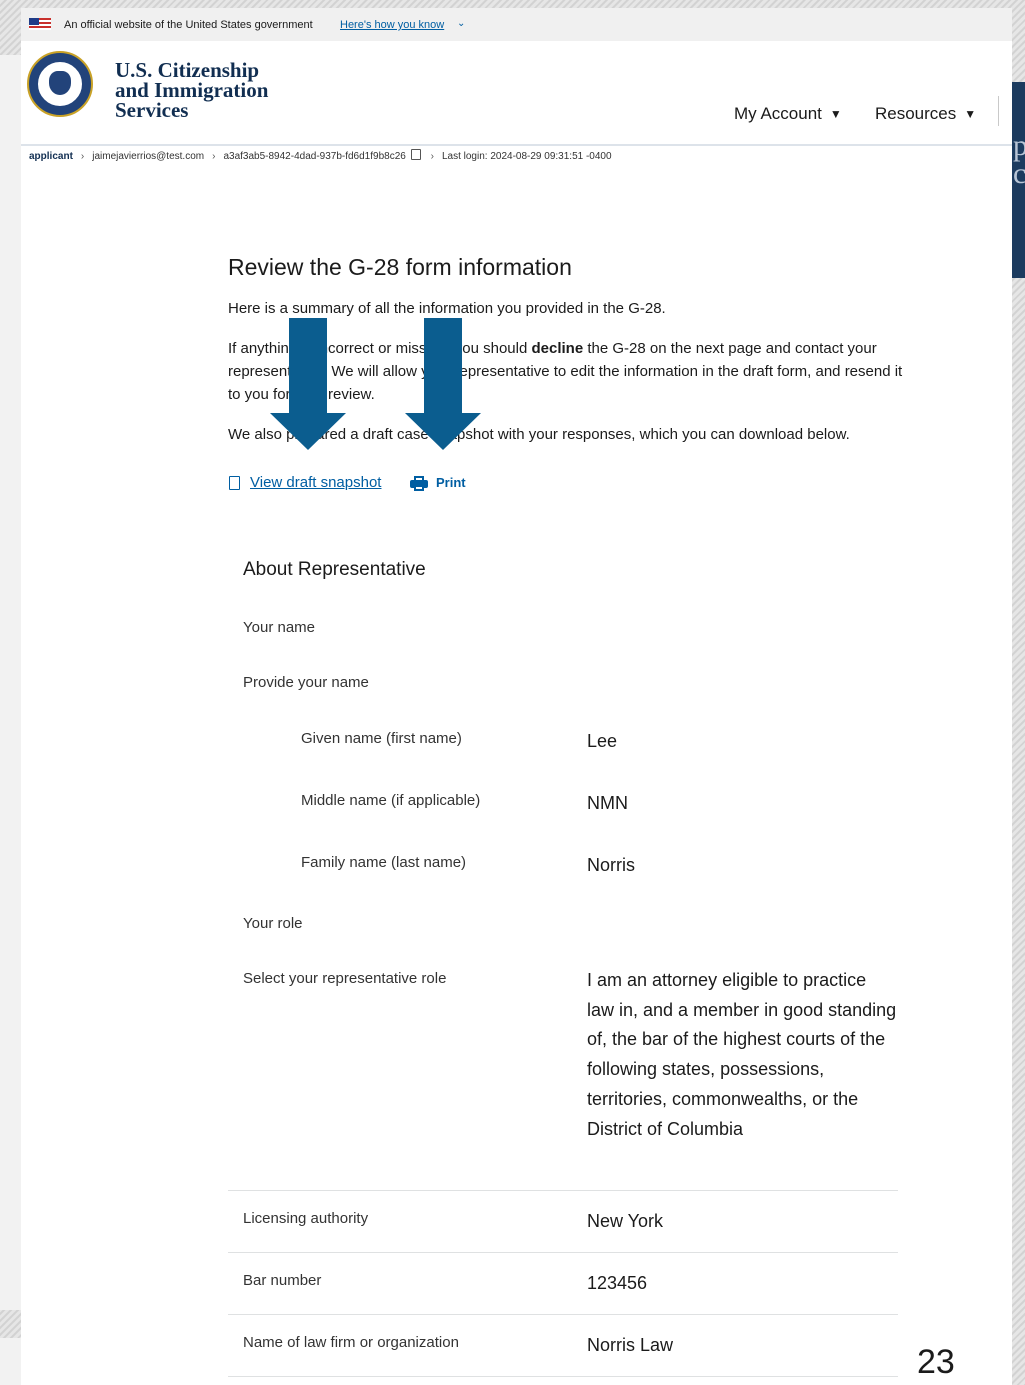 The height and width of the screenshot is (1385, 1025). I want to click on background-window-bottom, so click(10, 1361).